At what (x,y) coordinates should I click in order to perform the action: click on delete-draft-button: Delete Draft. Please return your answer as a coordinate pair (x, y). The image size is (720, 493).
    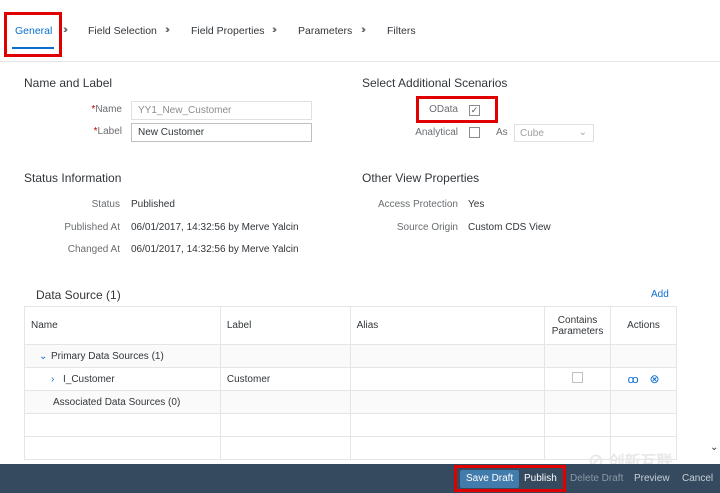
    Looking at the image, I should click on (596, 479).